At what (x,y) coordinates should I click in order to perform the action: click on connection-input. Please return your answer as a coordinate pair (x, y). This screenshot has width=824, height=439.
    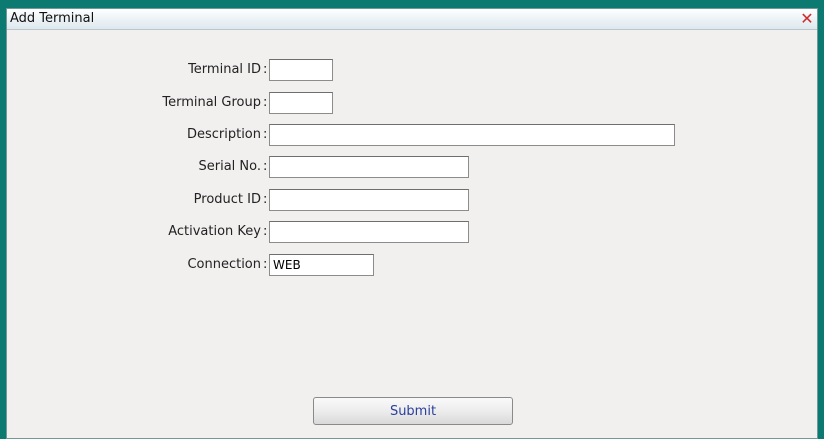
    Looking at the image, I should click on (321, 265).